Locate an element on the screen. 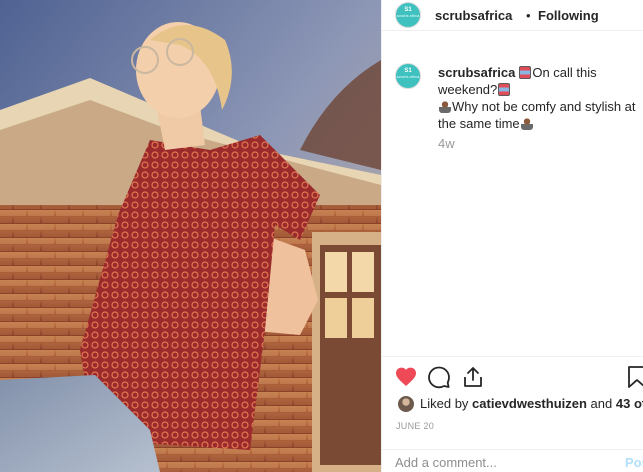 This screenshot has height=472, width=643. comment-bar: Post is located at coordinates (512, 460).